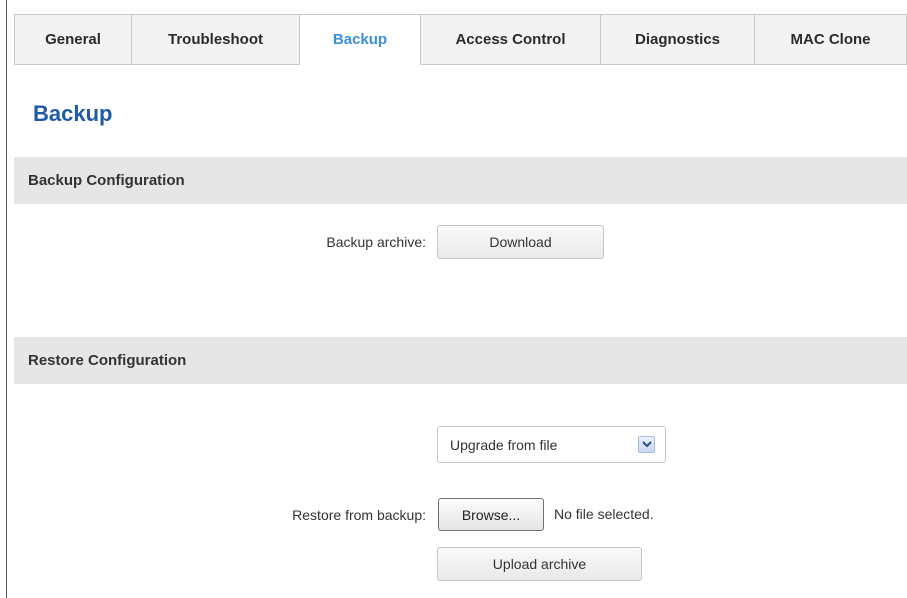  Describe the element at coordinates (460, 360) in the screenshot. I see `restore-configuration-header: Restore Configuration` at that location.